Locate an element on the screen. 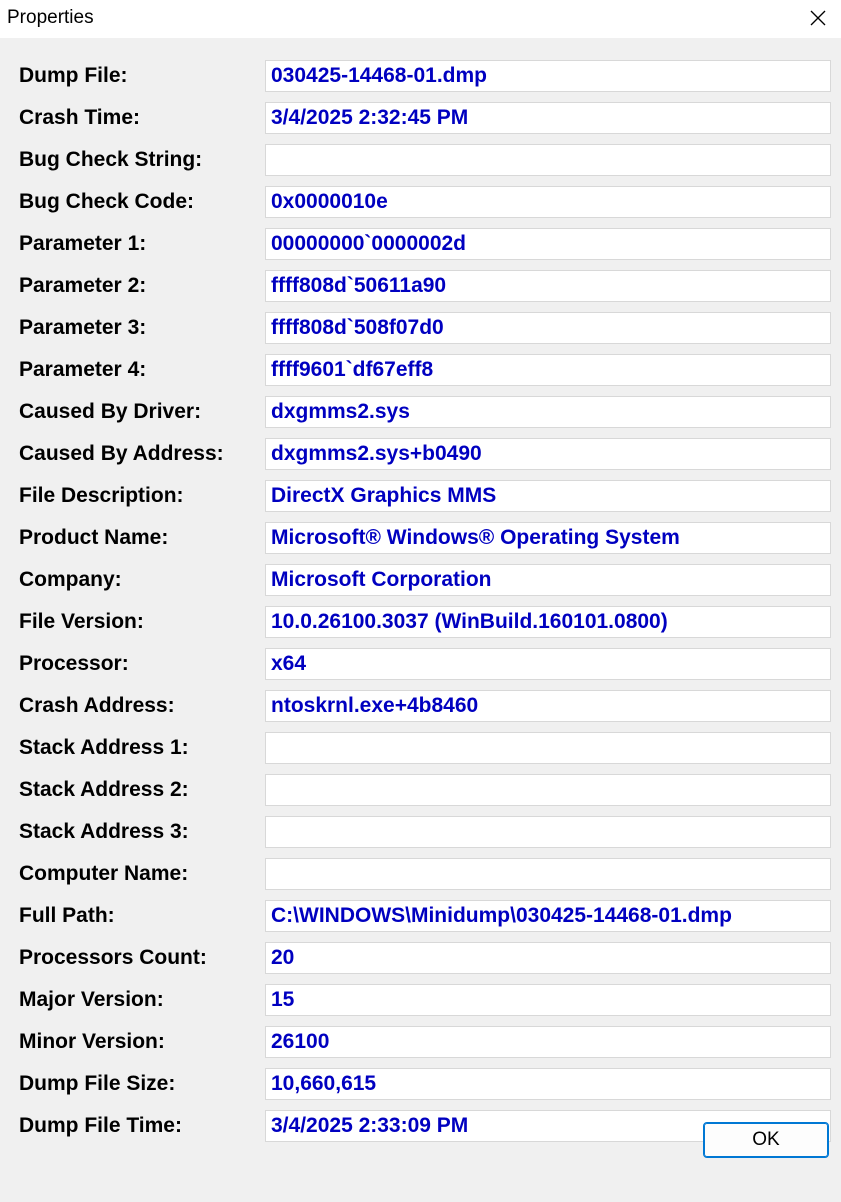 The image size is (841, 1202). property-label: Processor: is located at coordinates (74, 663).